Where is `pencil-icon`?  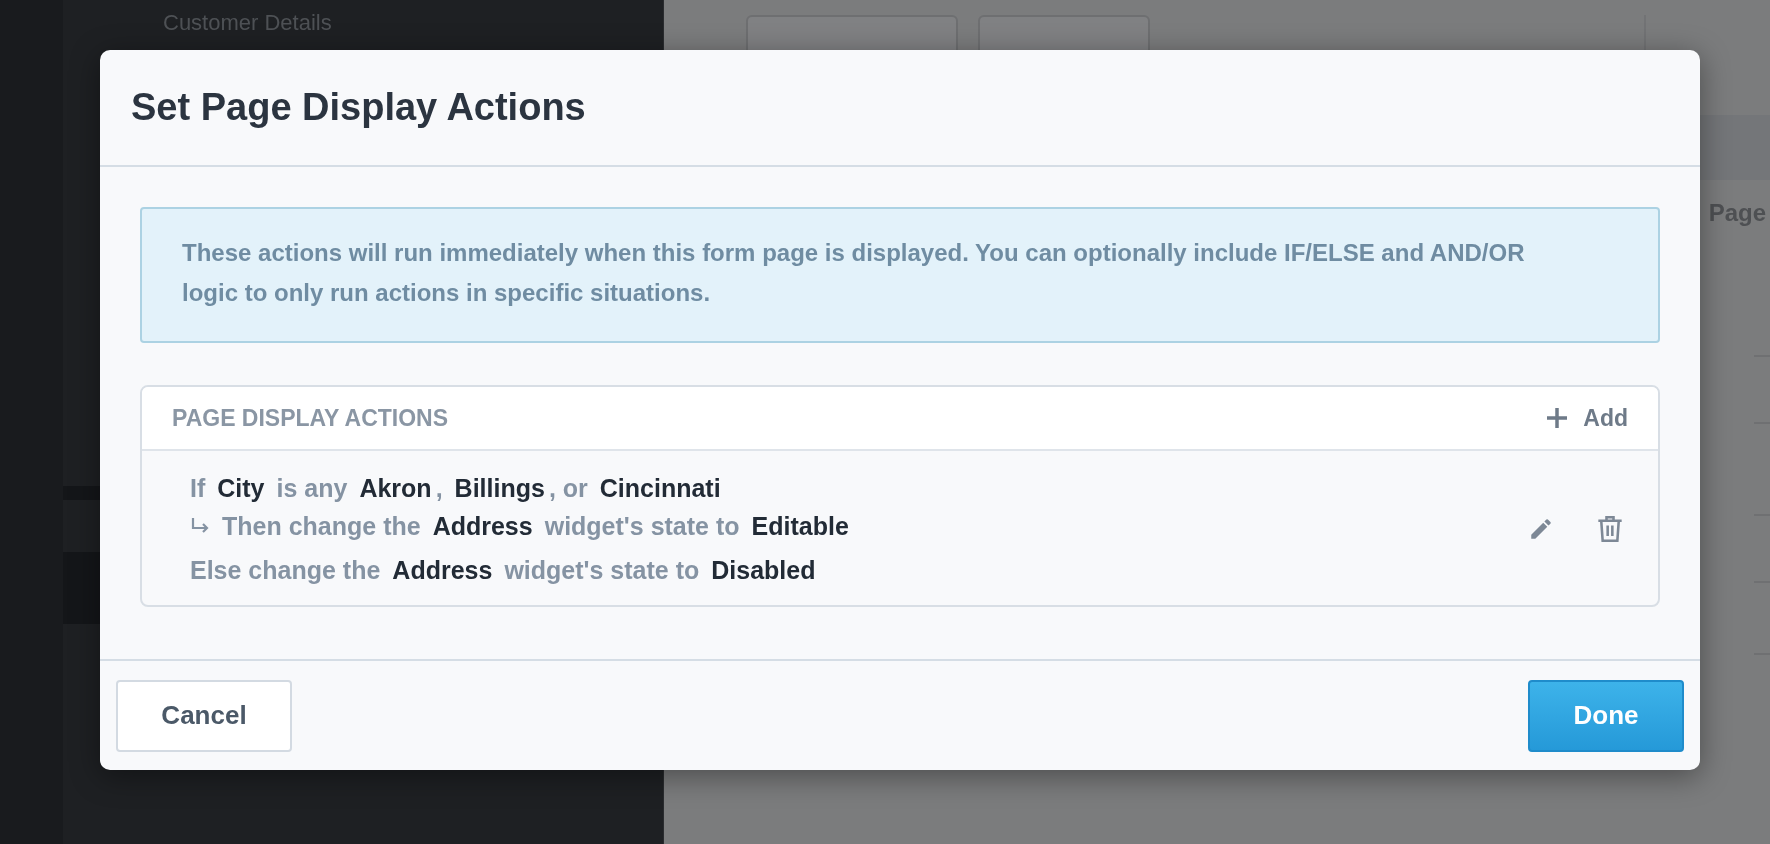
pencil-icon is located at coordinates (1541, 529).